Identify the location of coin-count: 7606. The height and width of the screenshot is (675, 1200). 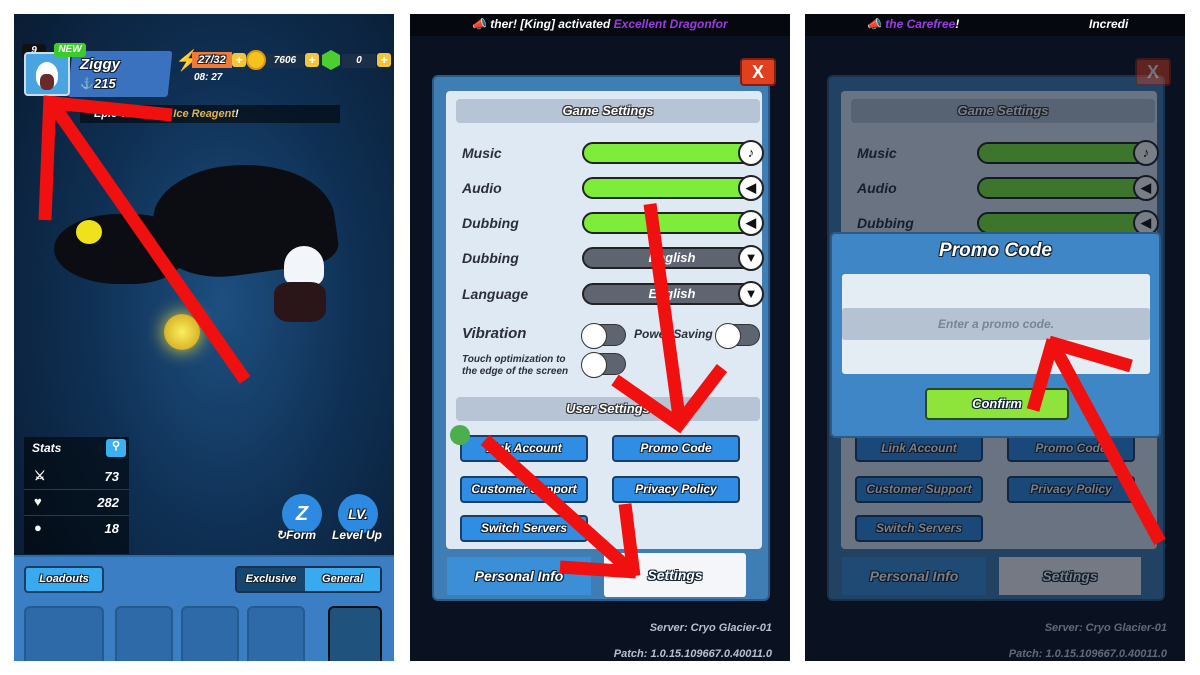
(285, 61).